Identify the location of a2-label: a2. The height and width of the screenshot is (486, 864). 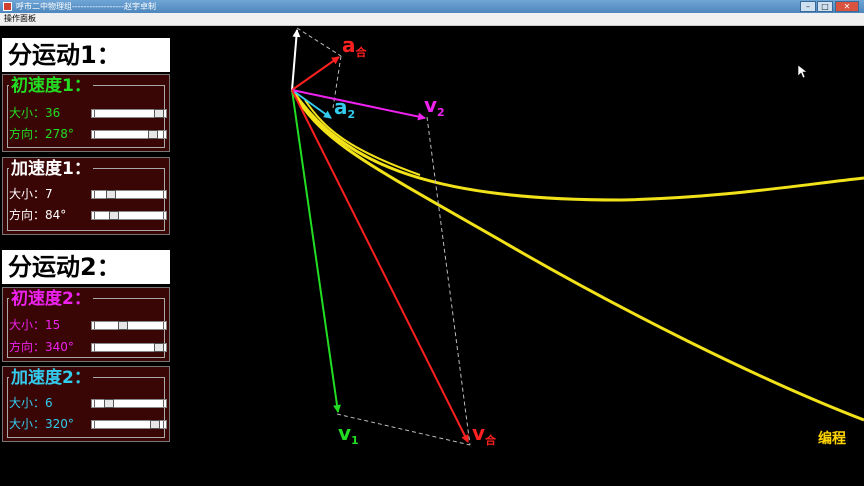
(344, 108).